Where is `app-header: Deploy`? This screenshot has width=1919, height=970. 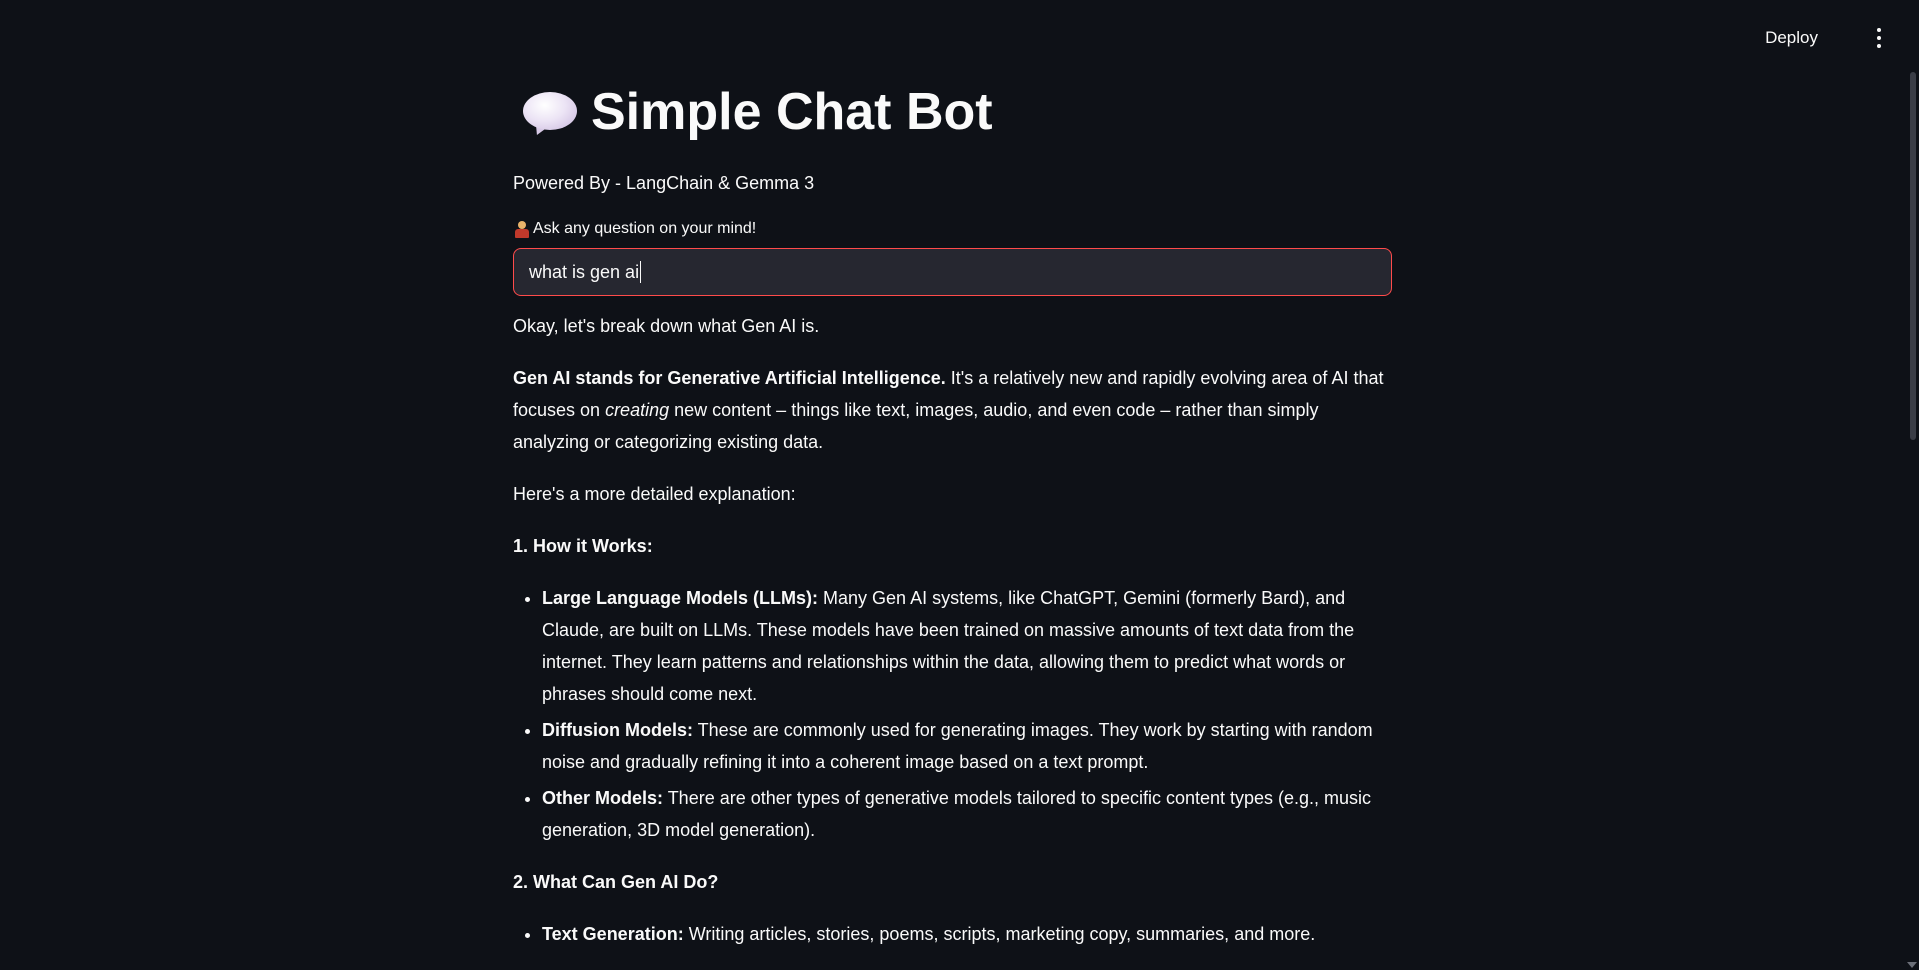 app-header: Deploy is located at coordinates (959, 36).